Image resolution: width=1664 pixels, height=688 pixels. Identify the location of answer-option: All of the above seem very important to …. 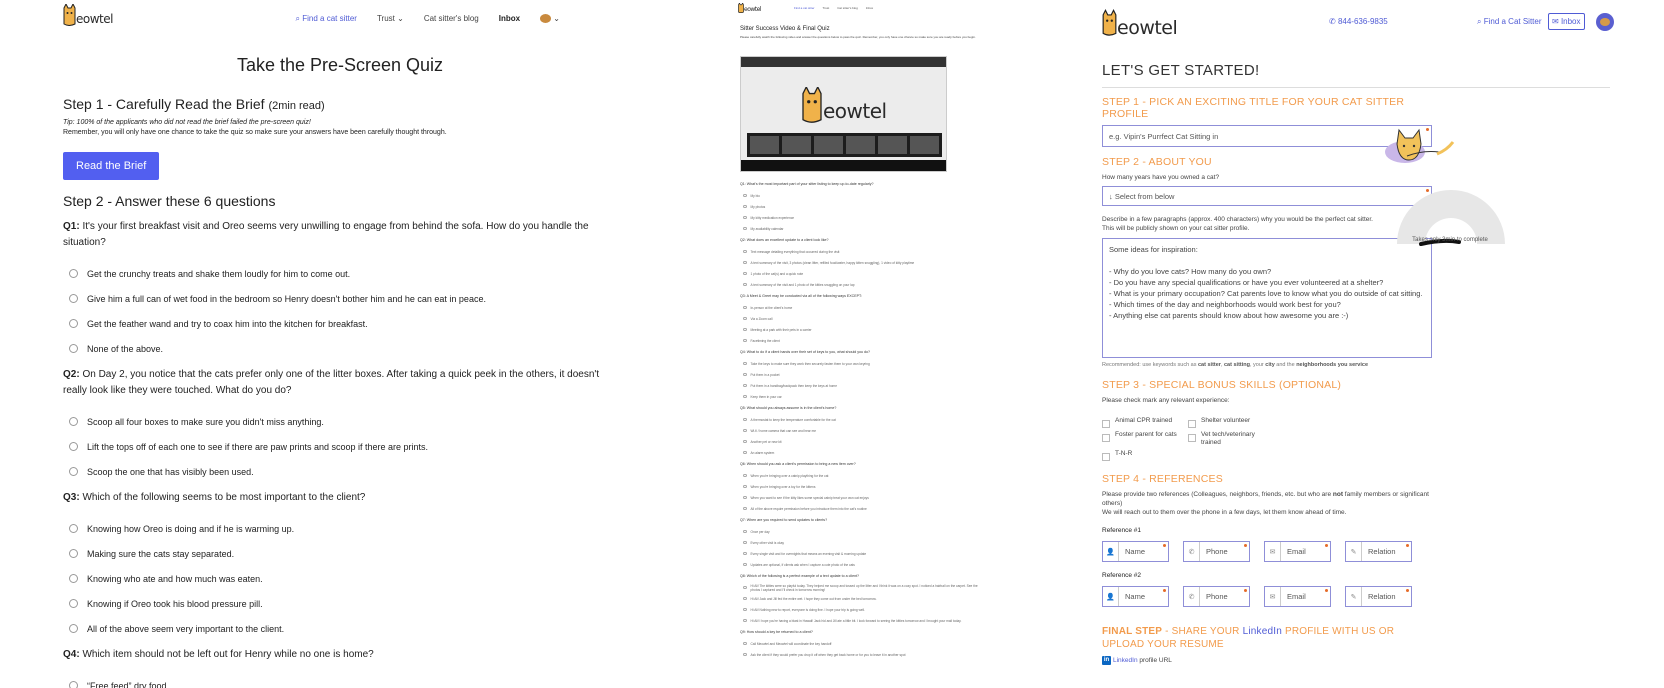
(340, 628).